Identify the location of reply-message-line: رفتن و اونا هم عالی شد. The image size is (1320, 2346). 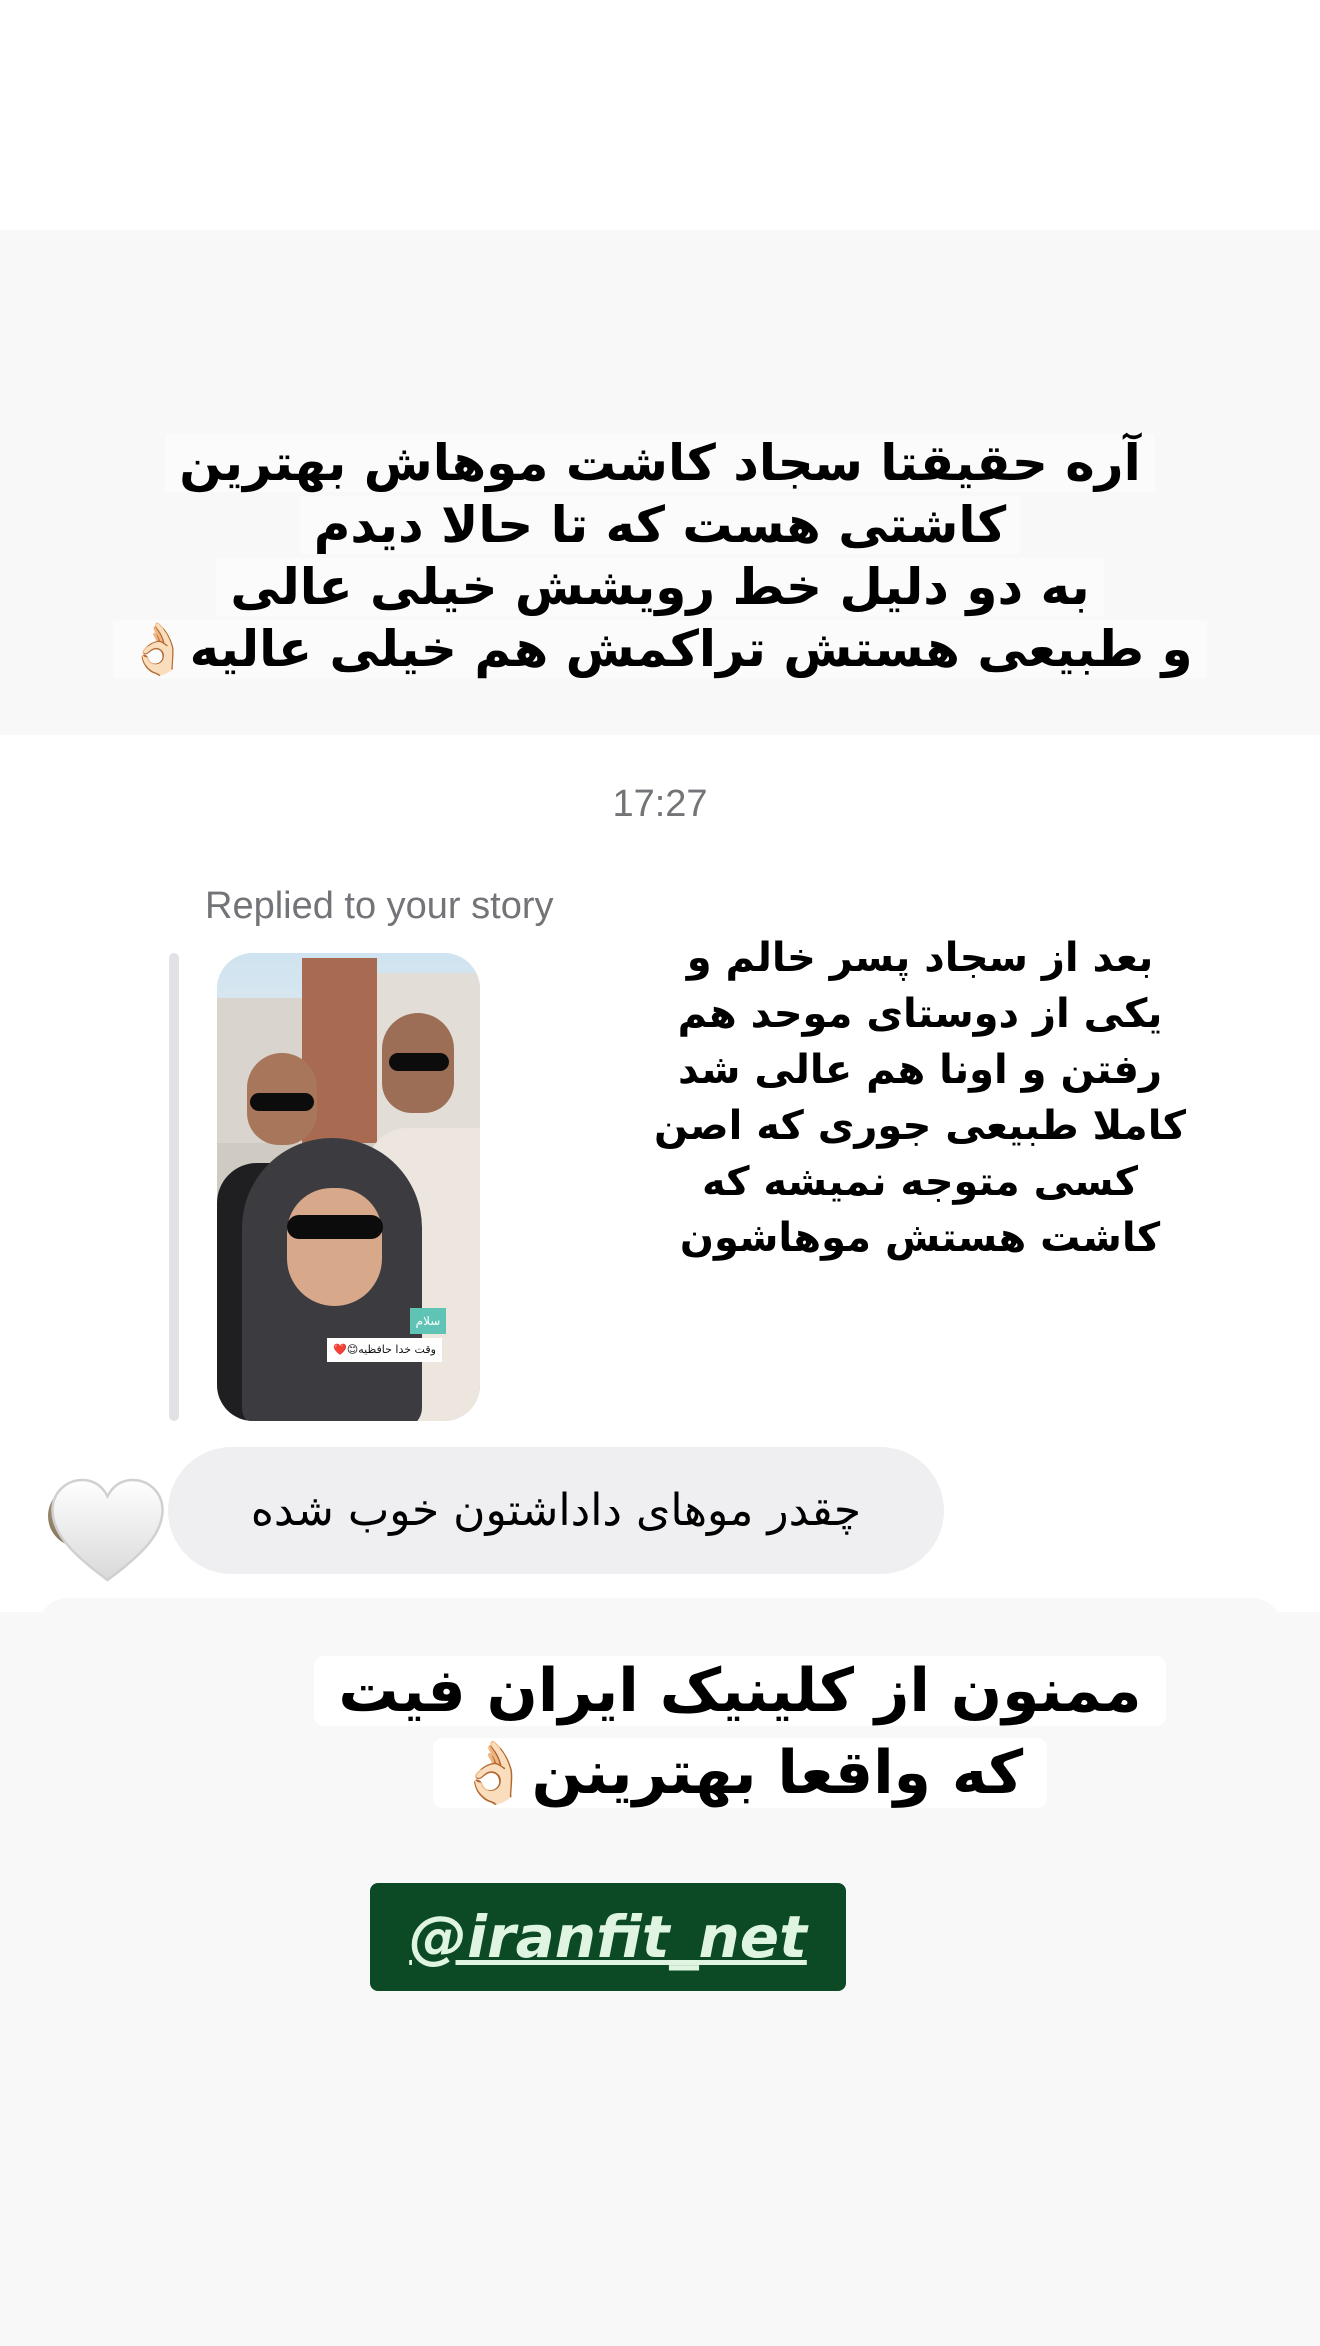
(920, 1070).